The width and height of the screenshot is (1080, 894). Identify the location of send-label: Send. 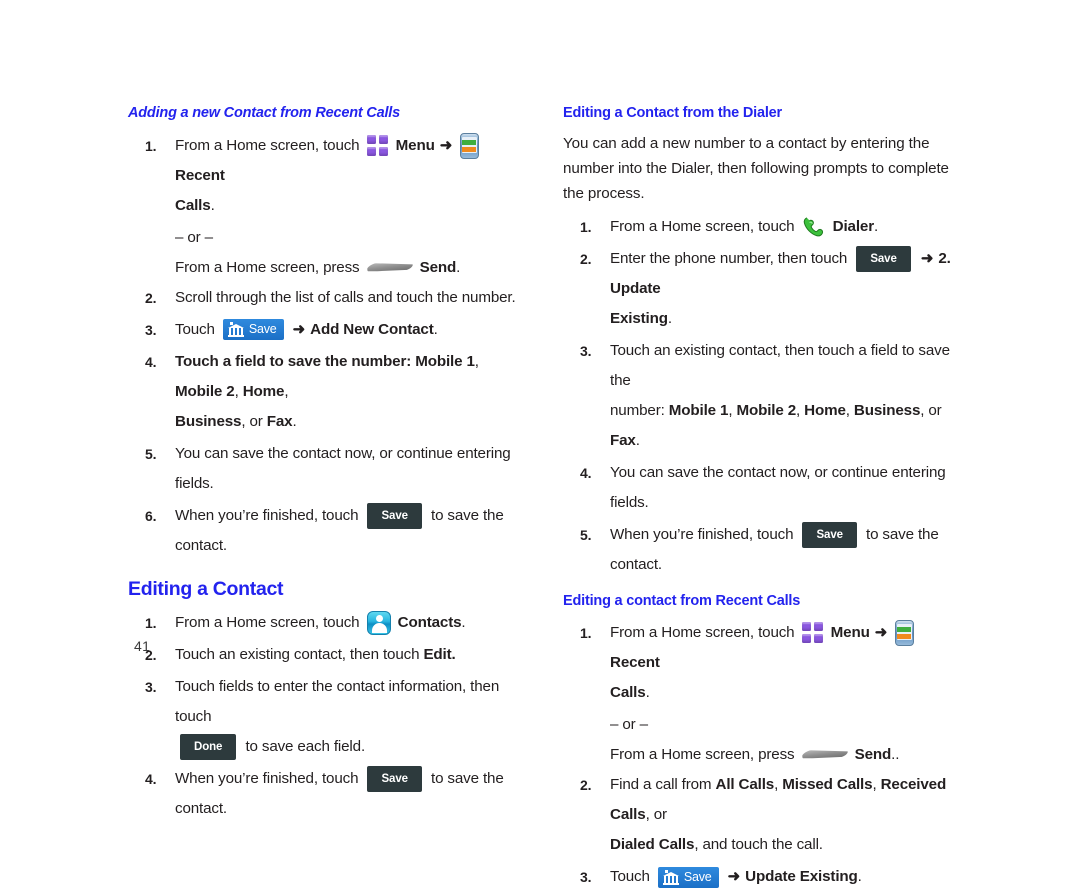
(438, 267).